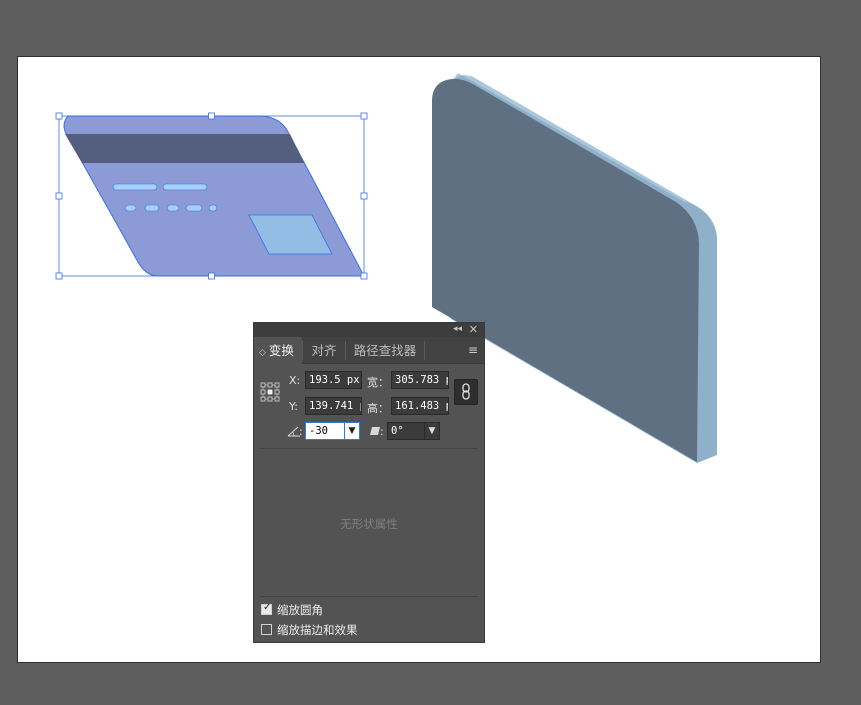  What do you see at coordinates (262, 353) in the screenshot?
I see `tab-expand-icon: ◇` at bounding box center [262, 353].